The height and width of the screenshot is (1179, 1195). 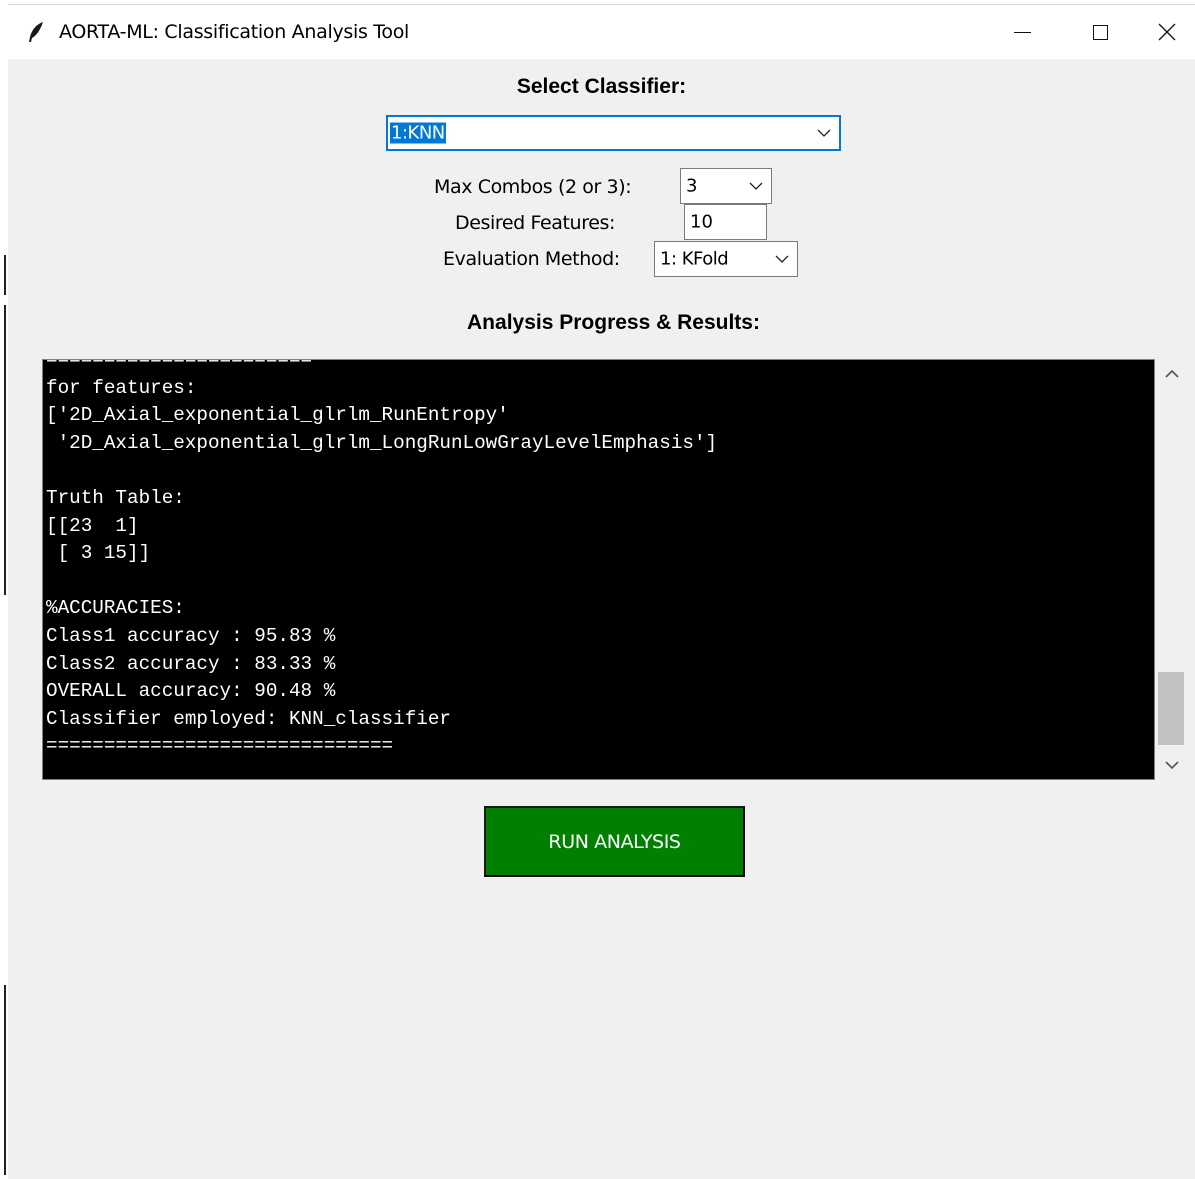 I want to click on desired-features-value: 10, so click(x=701, y=222).